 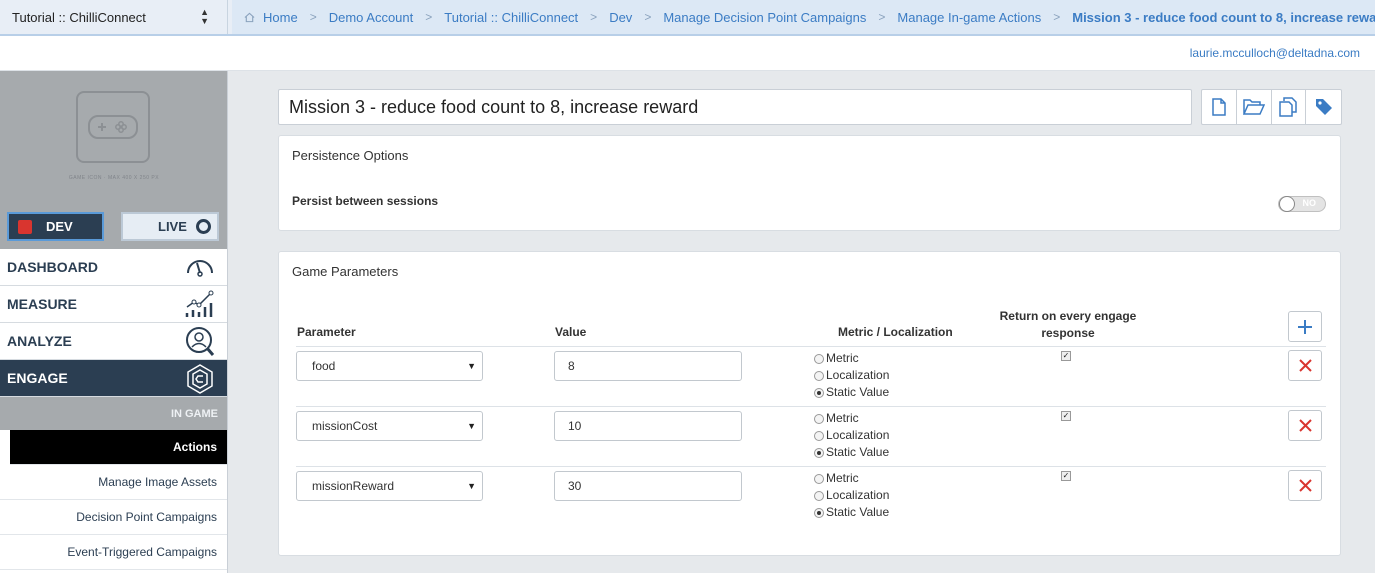 What do you see at coordinates (648, 366) in the screenshot?
I see `value-input: 8` at bounding box center [648, 366].